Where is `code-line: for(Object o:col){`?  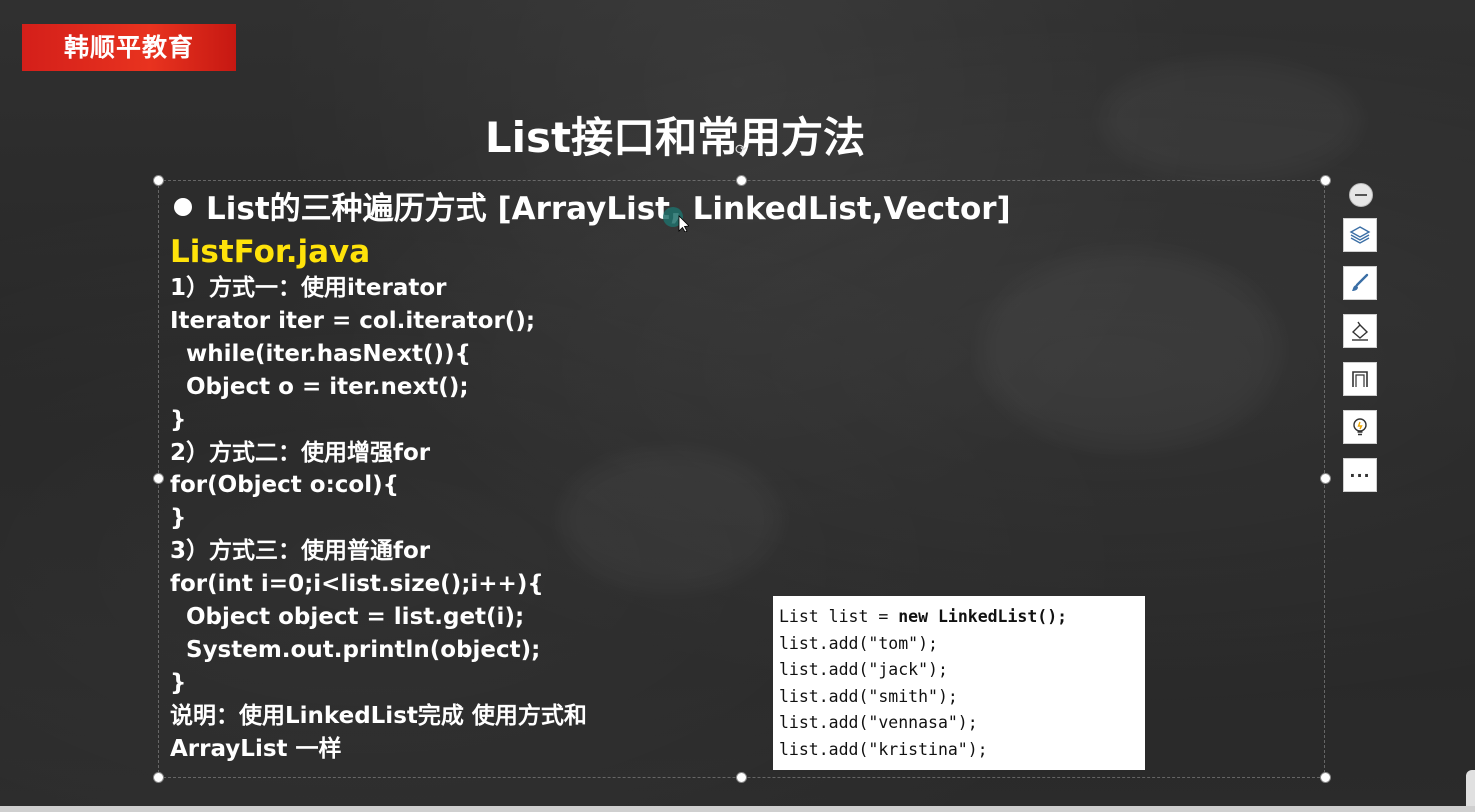 code-line: for(Object o:col){ is located at coordinates (285, 485).